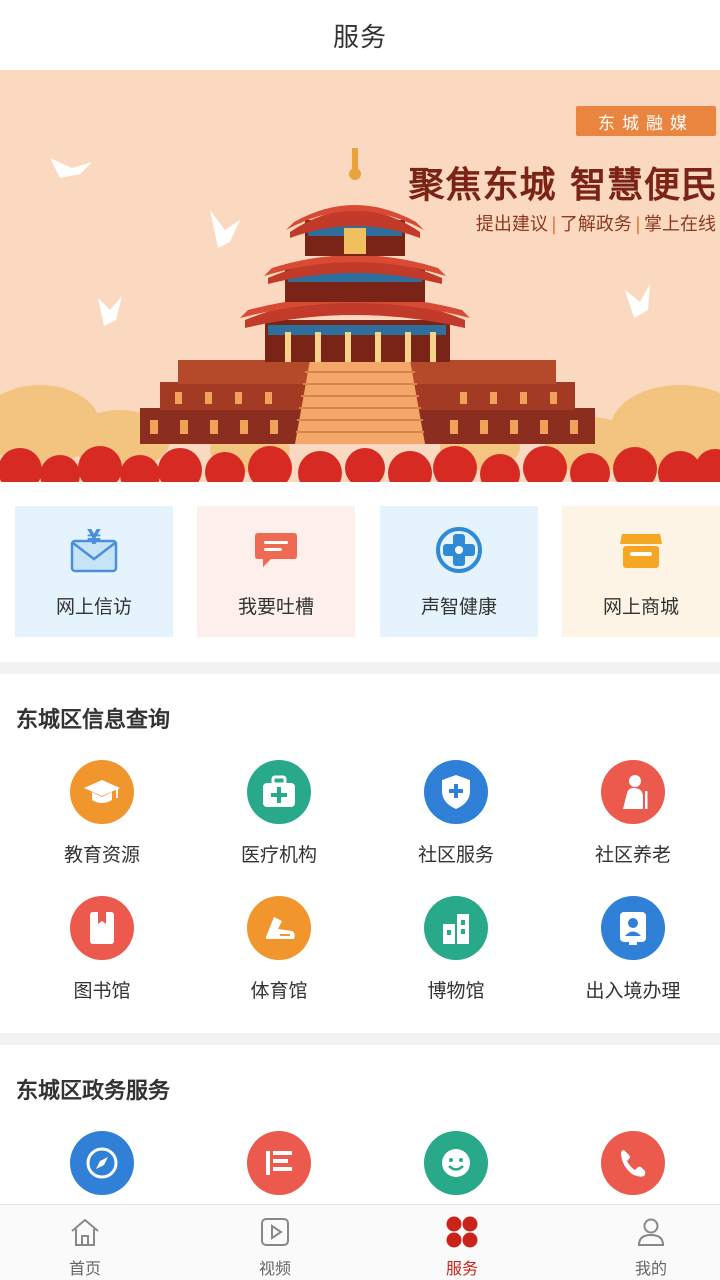 This screenshot has width=720, height=1280. What do you see at coordinates (102, 792) in the screenshot?
I see `graduation-cap-icon` at bounding box center [102, 792].